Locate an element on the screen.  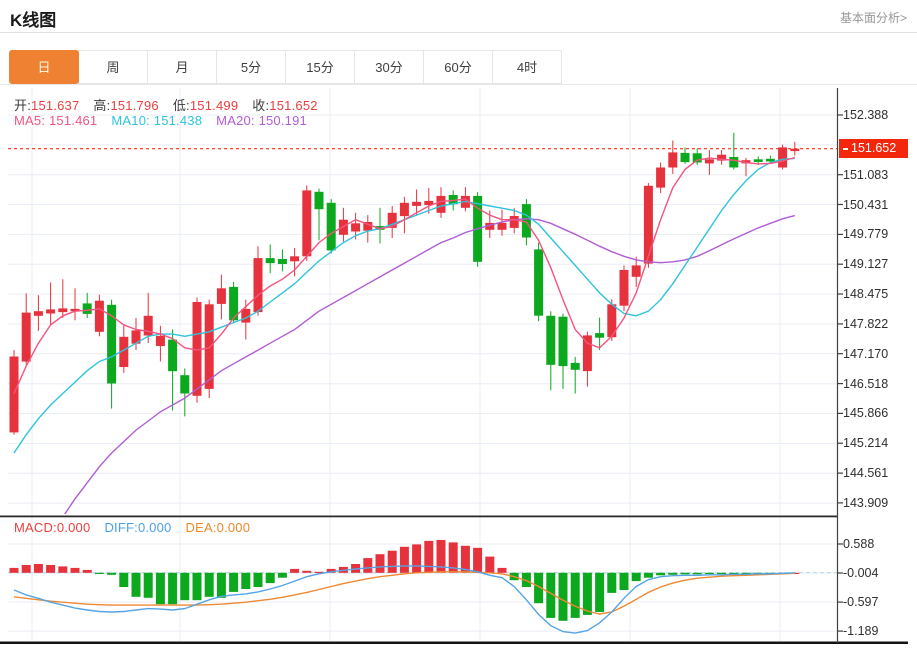
price-tick-label: 147.822 is located at coordinates (866, 324).